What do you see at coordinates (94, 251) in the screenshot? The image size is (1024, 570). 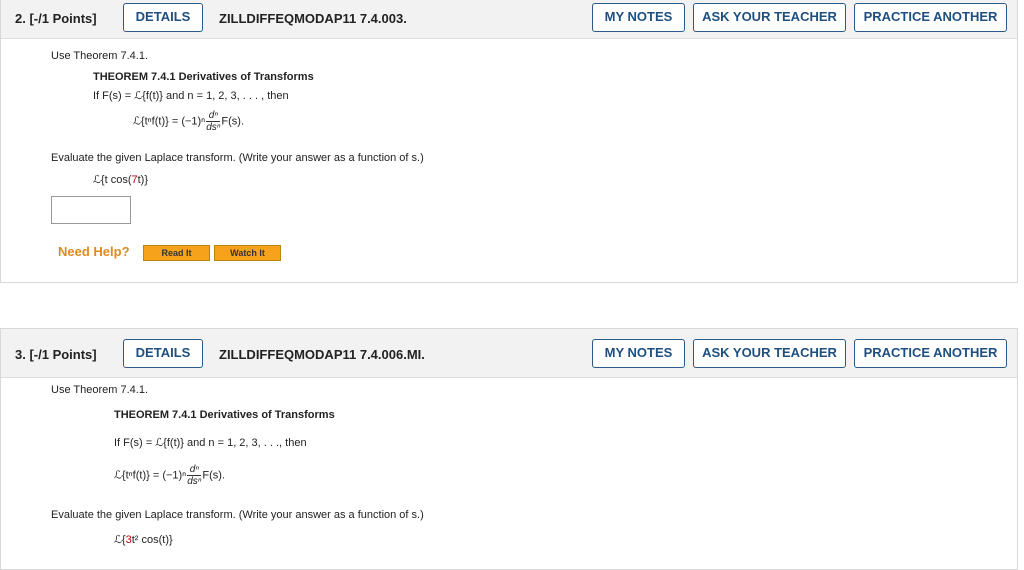 I see `need-help-label: Need Help?` at bounding box center [94, 251].